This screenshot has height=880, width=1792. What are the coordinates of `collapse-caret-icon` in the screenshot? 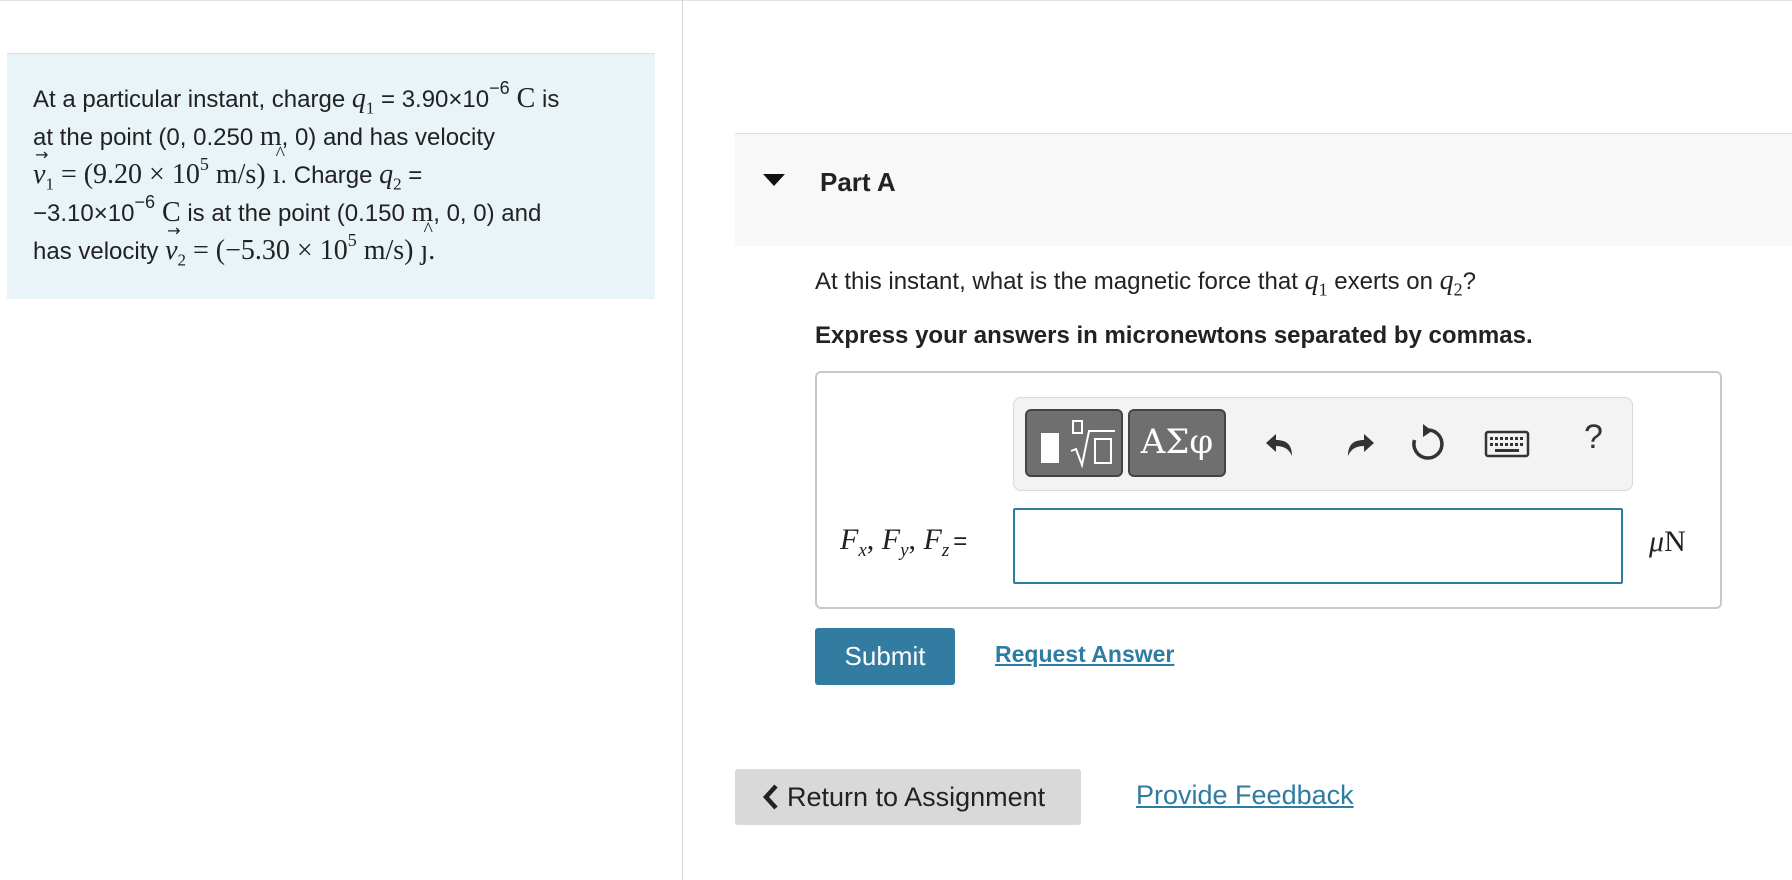 It's located at (774, 180).